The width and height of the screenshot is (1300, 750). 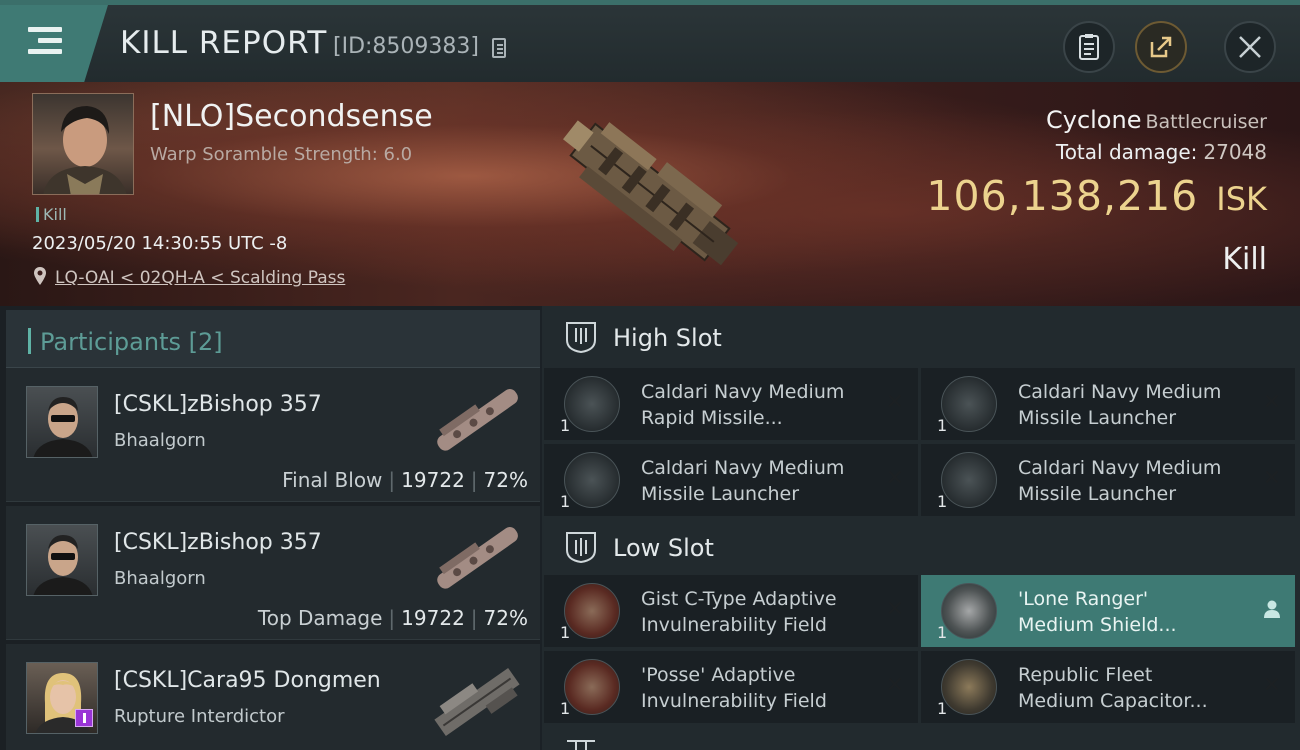 What do you see at coordinates (1206, 122) in the screenshot?
I see `ship-class: Battlecruiser` at bounding box center [1206, 122].